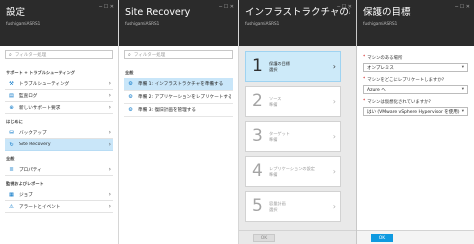  Describe the element at coordinates (40, 207) in the screenshot. I see `settings-item-label: アラートとイベント` at that location.